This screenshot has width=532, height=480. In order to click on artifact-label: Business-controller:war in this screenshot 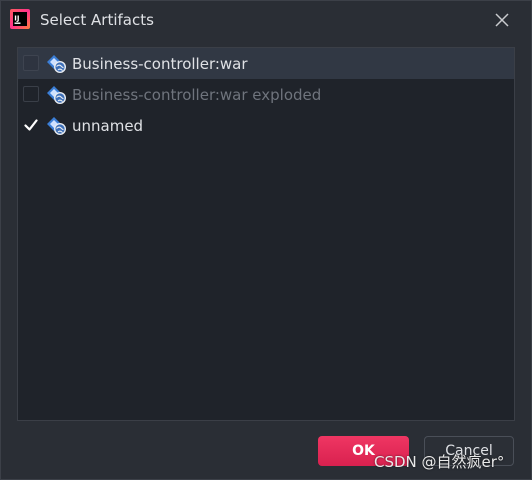, I will do `click(160, 64)`.